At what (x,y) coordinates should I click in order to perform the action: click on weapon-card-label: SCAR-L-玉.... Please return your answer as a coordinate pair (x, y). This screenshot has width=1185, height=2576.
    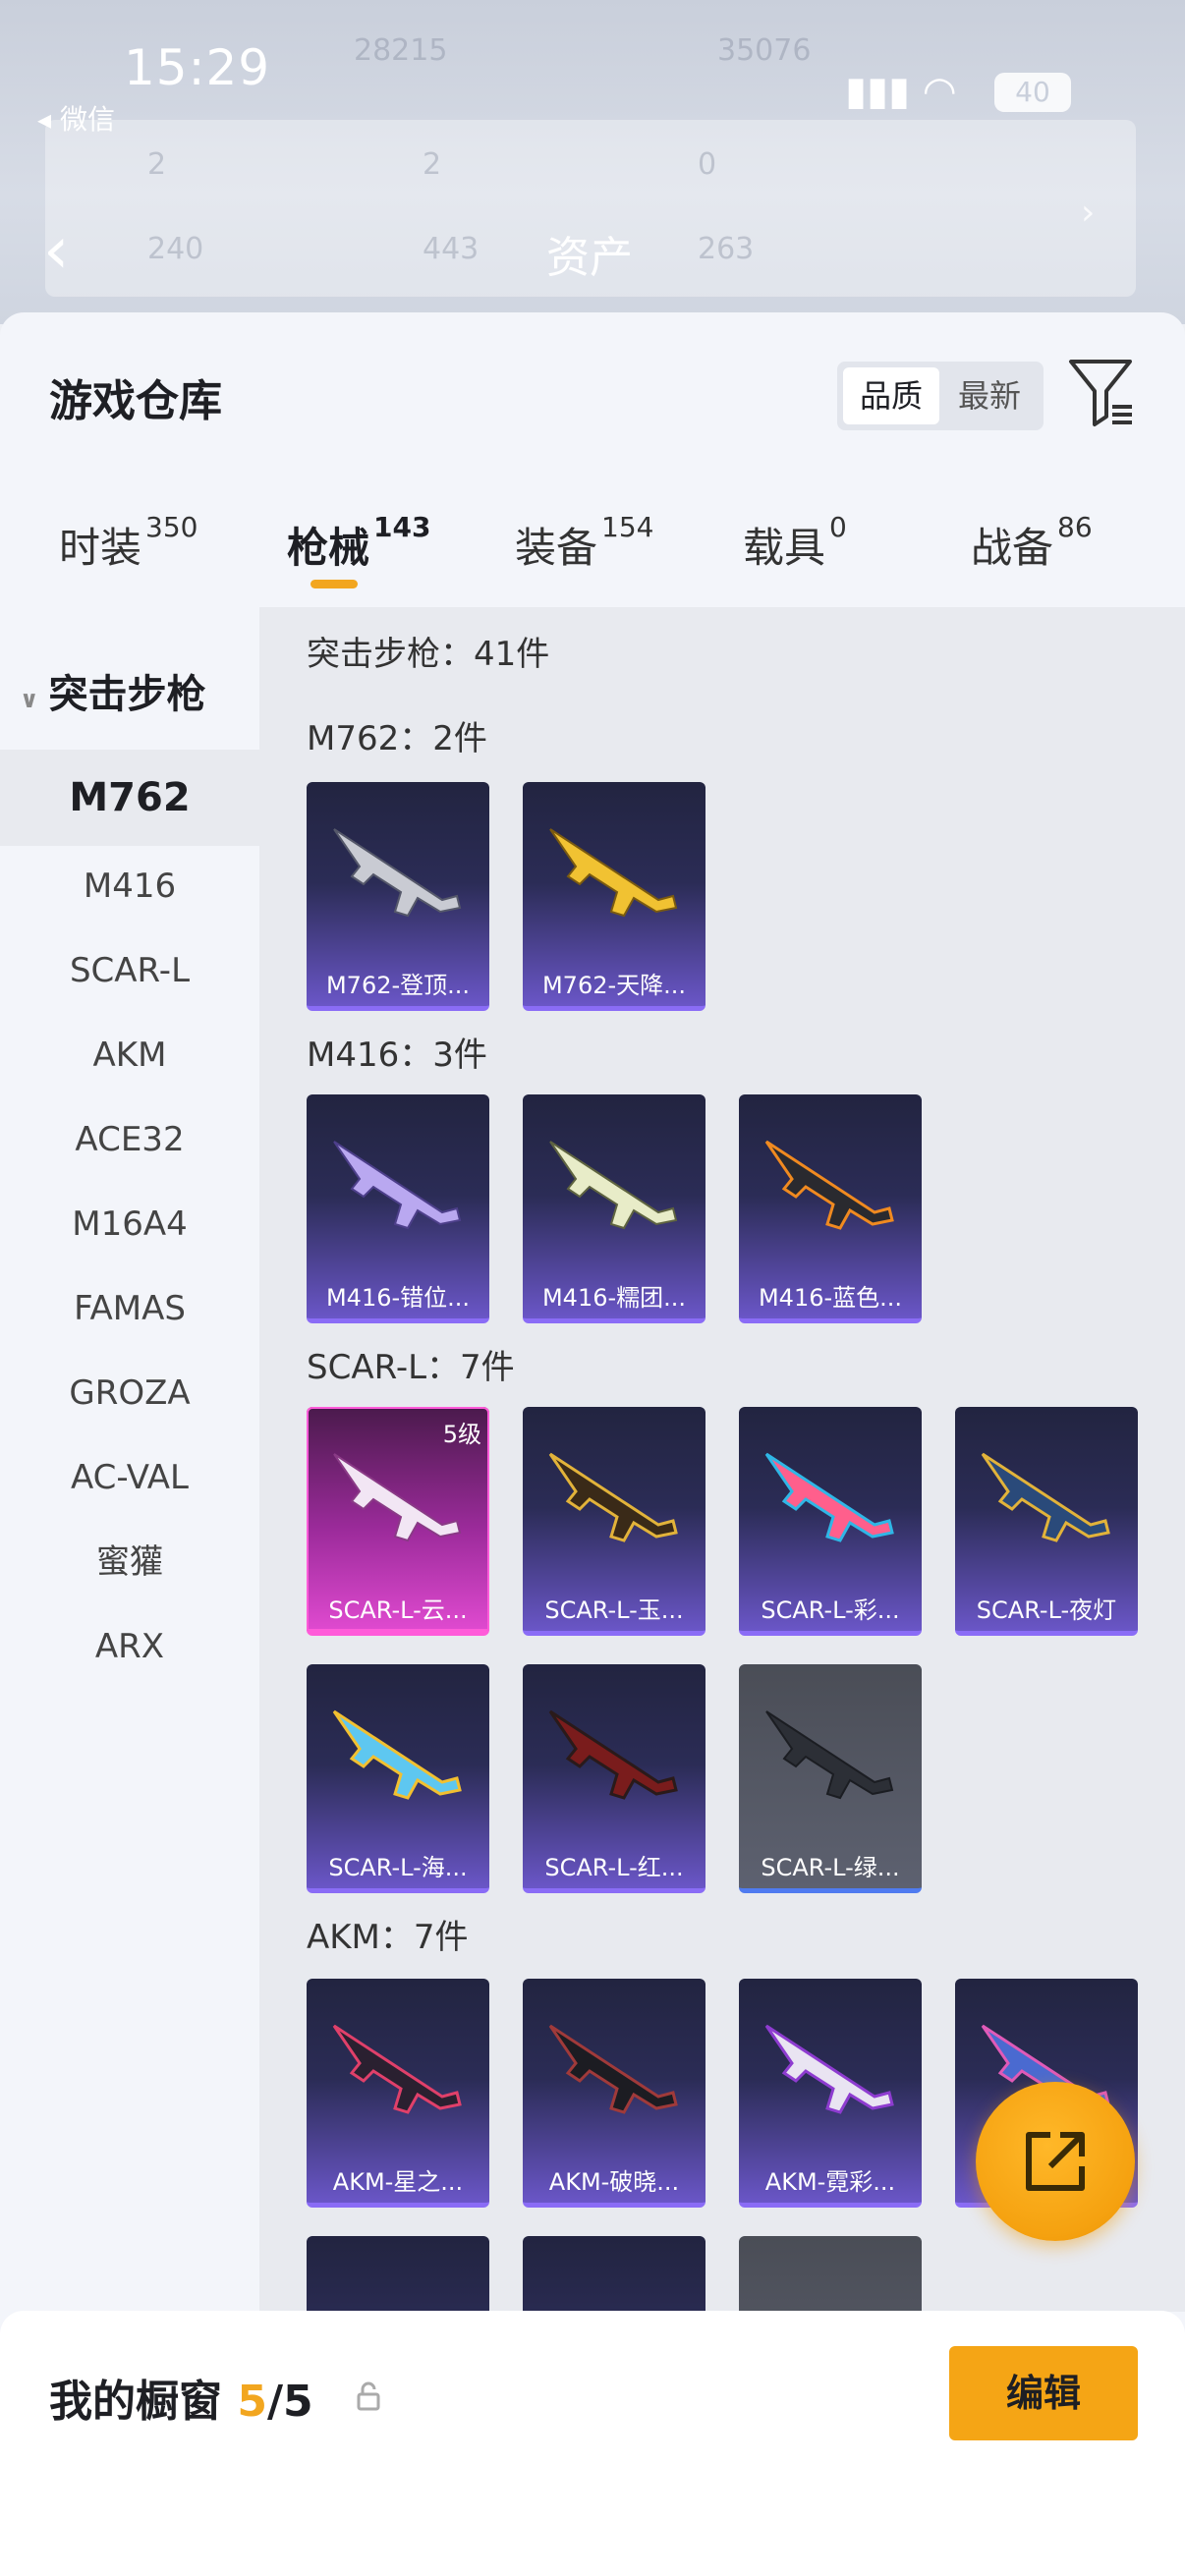
    Looking at the image, I should click on (614, 1610).